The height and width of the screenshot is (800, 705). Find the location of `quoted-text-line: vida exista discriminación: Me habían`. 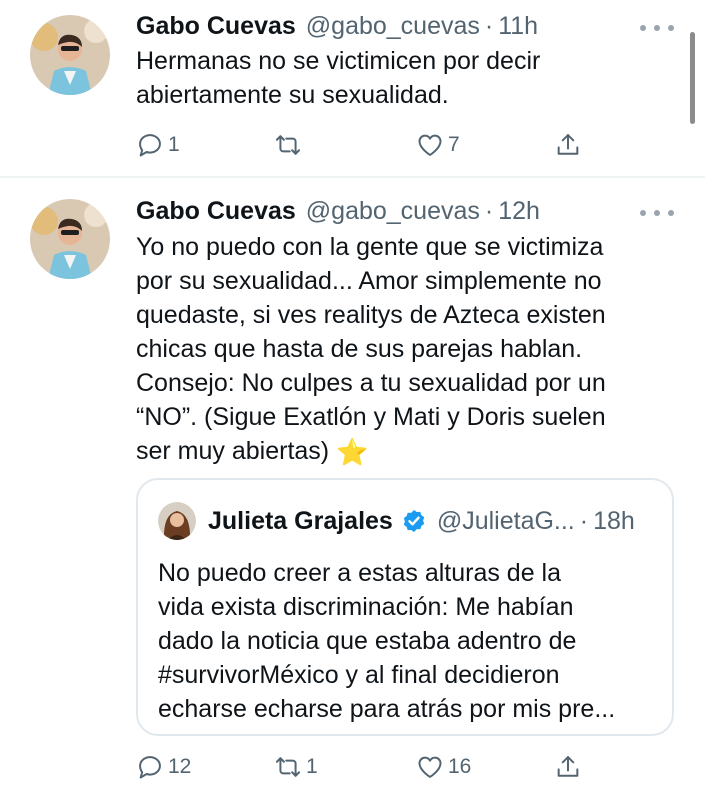

quoted-text-line: vida exista discriminación: Me habían is located at coordinates (366, 607).